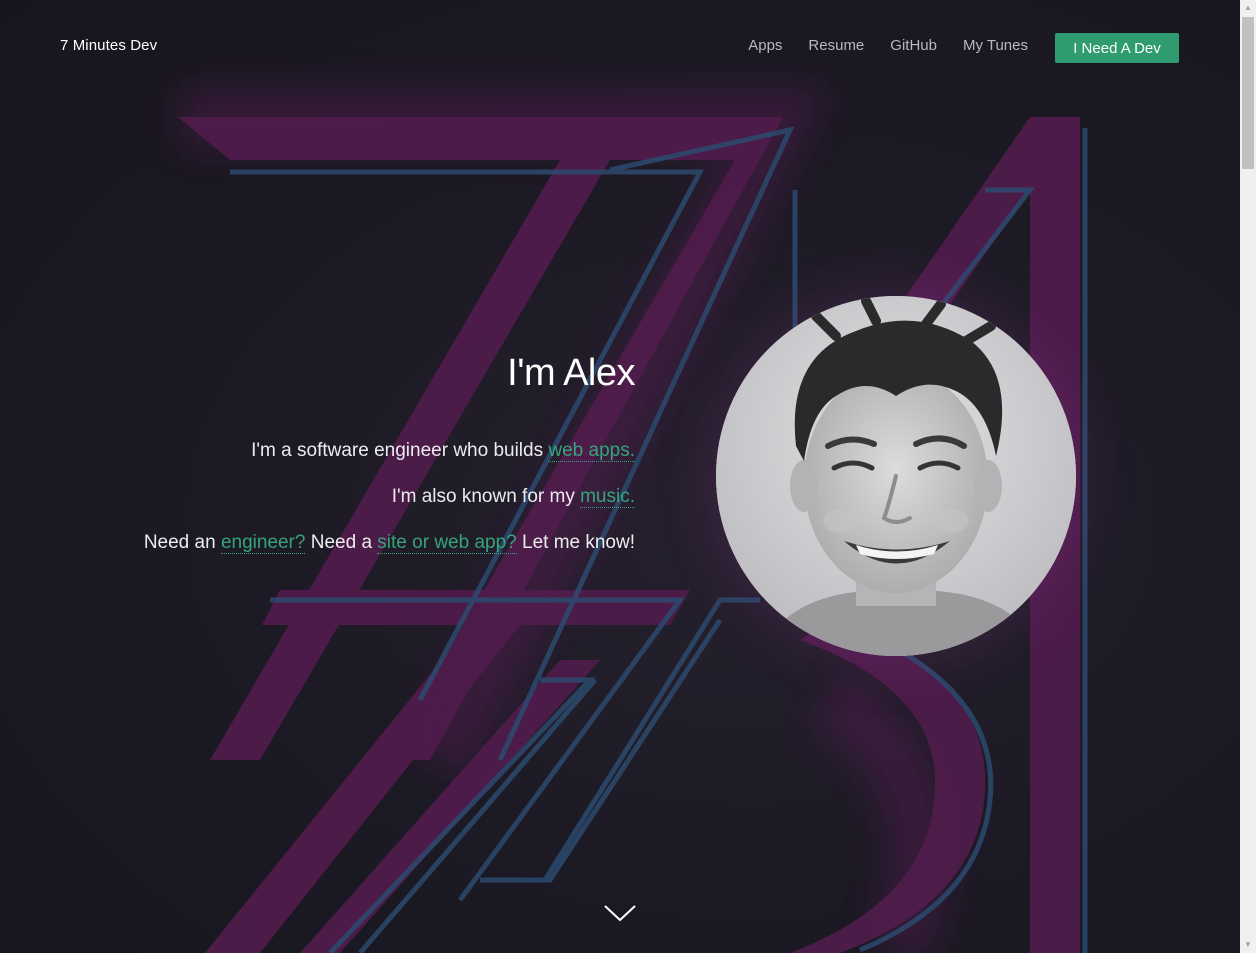 Image resolution: width=1256 pixels, height=953 pixels. Describe the element at coordinates (367, 497) in the screenshot. I see `intro-line-2: I'm also known for my music.` at that location.